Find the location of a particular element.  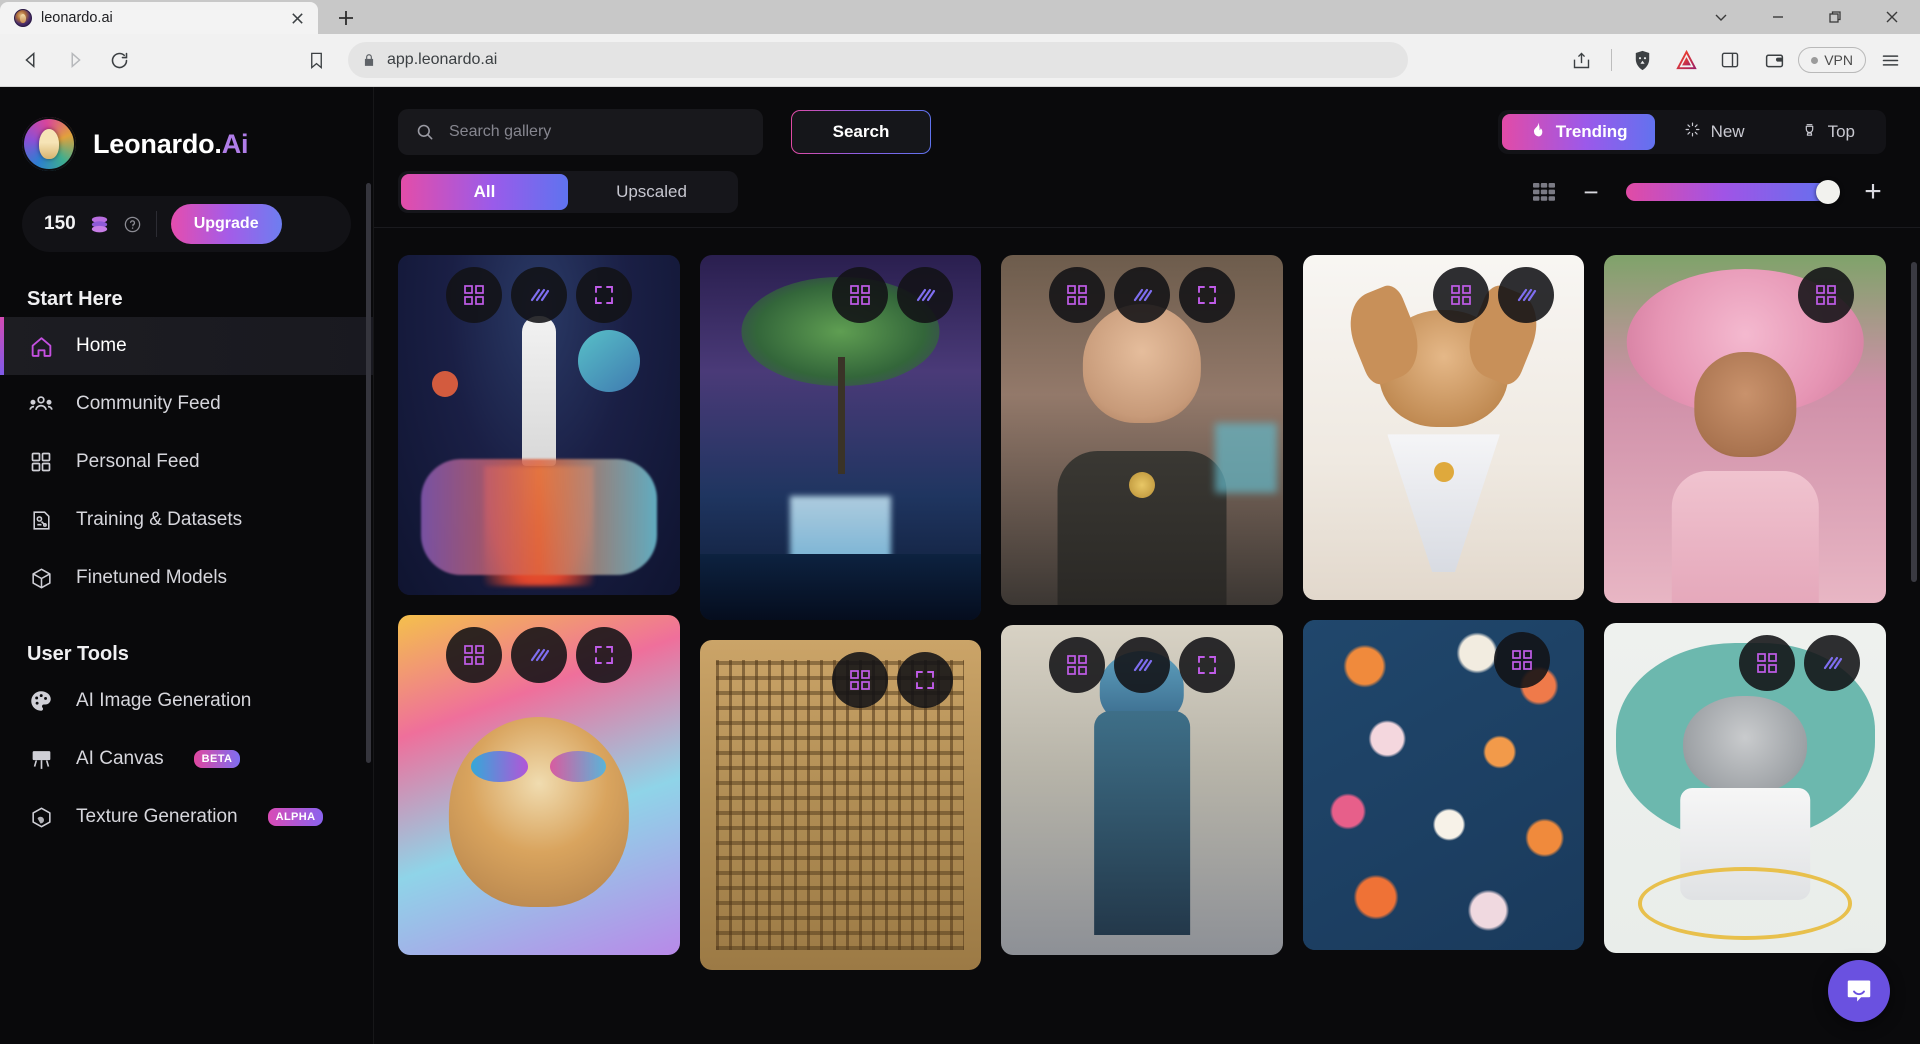

sidebar-item-ai-image-generation: AI Image Generation is located at coordinates (186, 701).